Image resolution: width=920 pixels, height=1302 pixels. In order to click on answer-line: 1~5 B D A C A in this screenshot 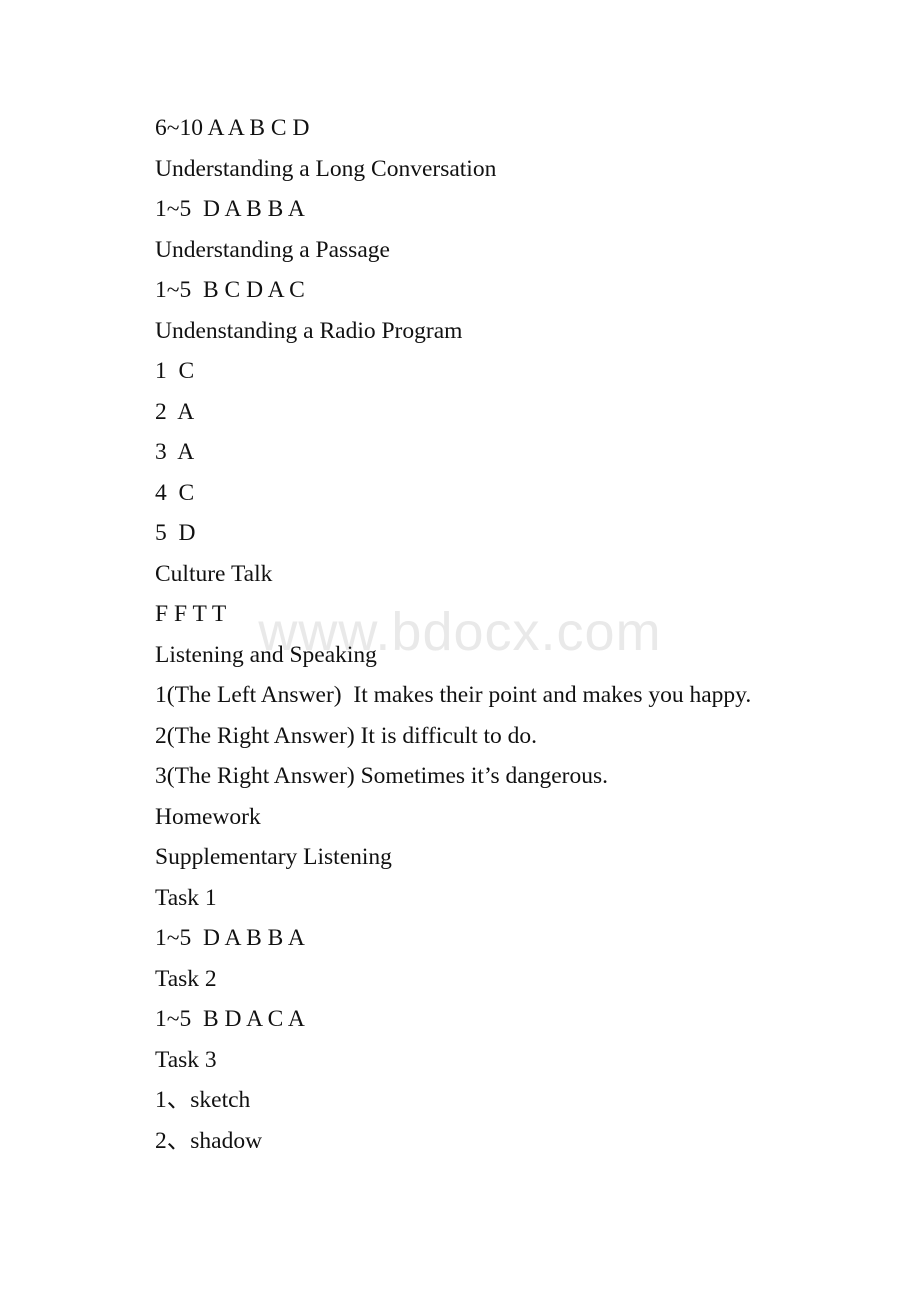, I will do `click(230, 1019)`.